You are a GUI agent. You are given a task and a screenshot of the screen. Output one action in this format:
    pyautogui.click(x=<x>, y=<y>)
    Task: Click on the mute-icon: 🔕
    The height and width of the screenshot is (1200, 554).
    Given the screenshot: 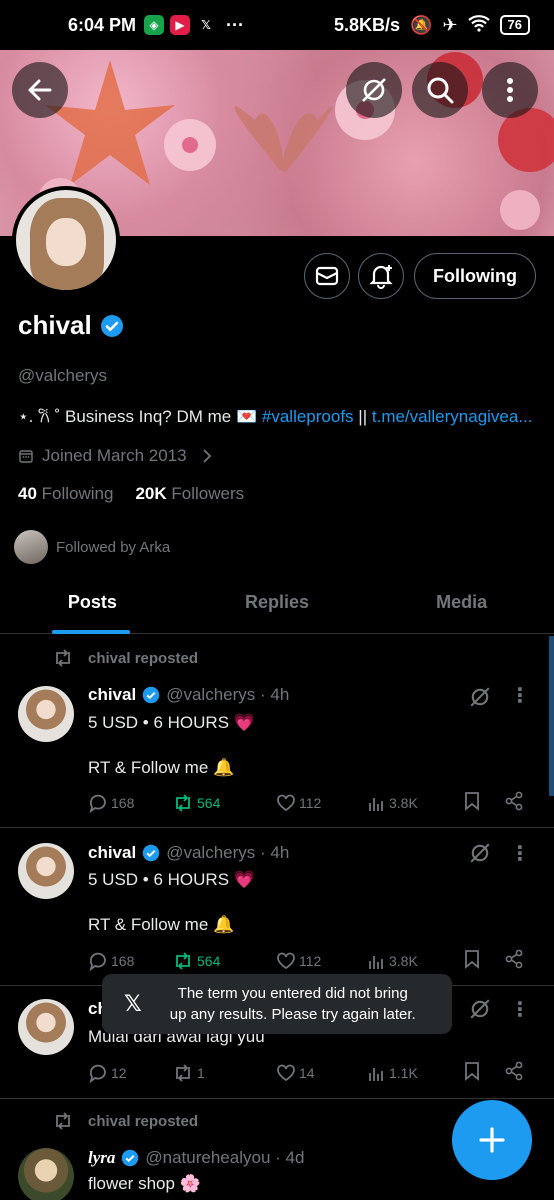 What is the action you would take?
    pyautogui.click(x=421, y=24)
    